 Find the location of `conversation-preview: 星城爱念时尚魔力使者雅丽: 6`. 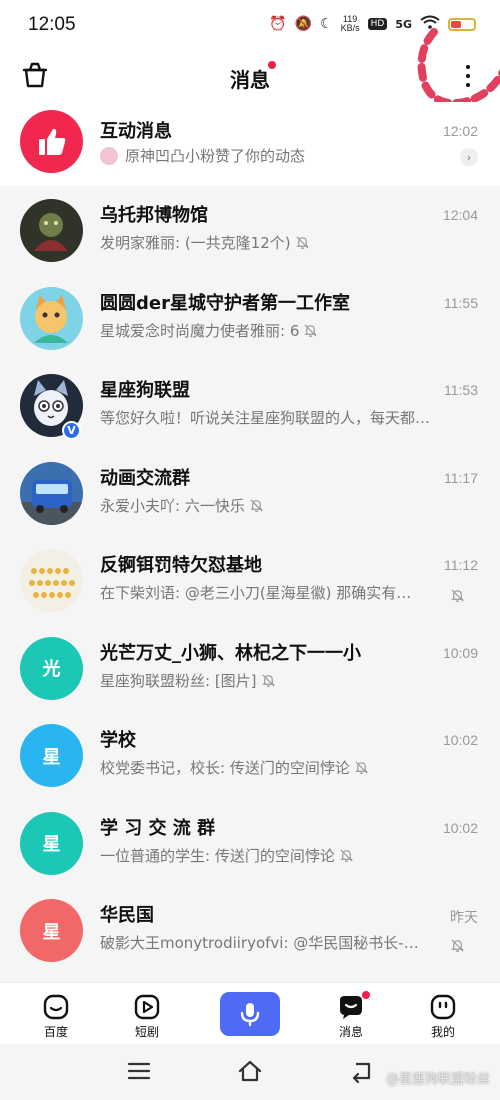

conversation-preview: 星城爱念时尚魔力使者雅丽: 6 is located at coordinates (280, 330).